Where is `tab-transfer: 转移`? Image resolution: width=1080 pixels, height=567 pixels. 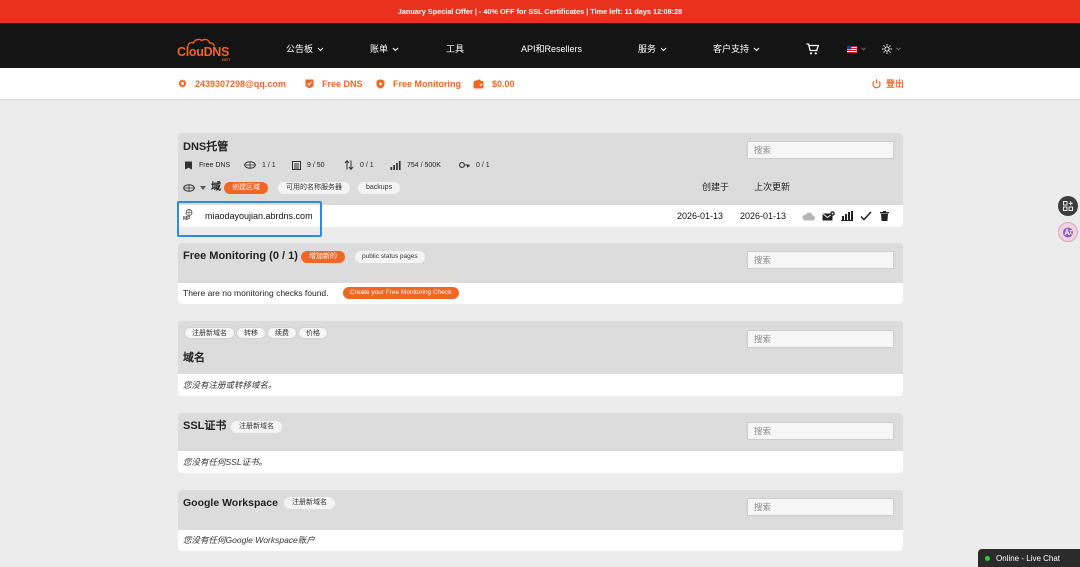
tab-transfer: 转移 is located at coordinates (251, 333).